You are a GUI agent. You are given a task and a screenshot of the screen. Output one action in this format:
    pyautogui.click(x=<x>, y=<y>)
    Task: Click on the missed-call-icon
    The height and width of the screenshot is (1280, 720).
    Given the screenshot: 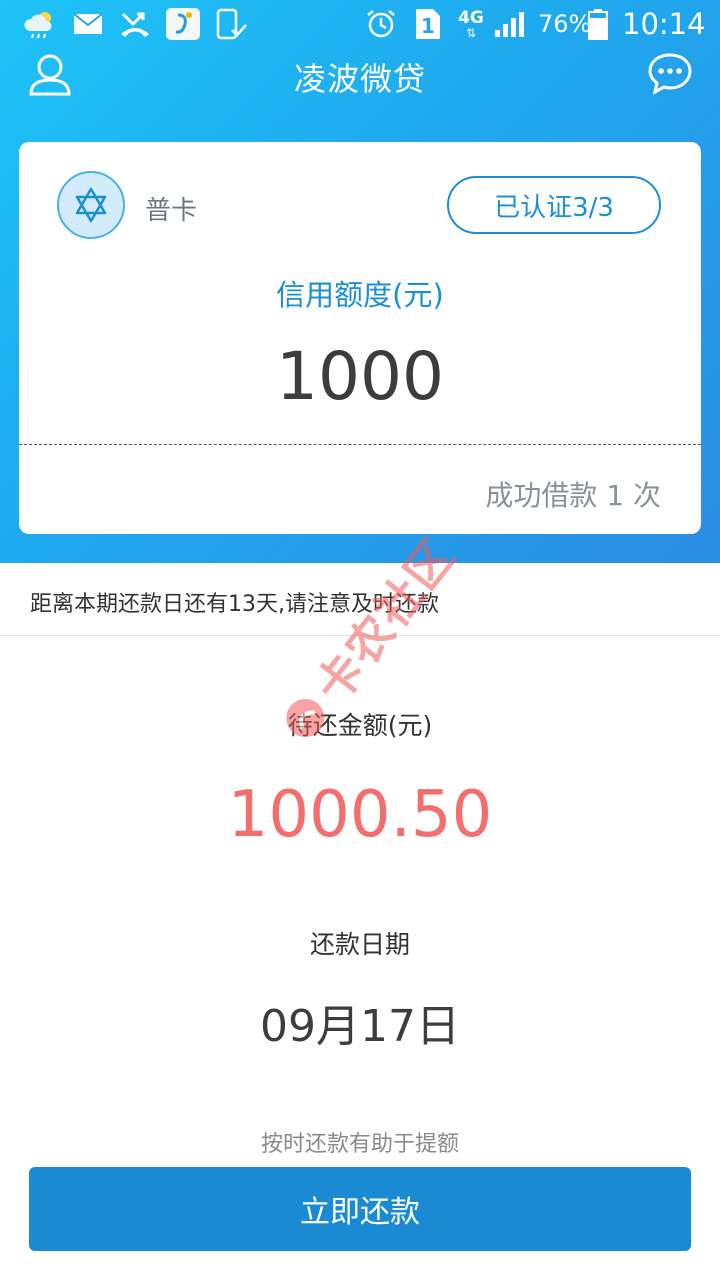 What is the action you would take?
    pyautogui.click(x=135, y=24)
    